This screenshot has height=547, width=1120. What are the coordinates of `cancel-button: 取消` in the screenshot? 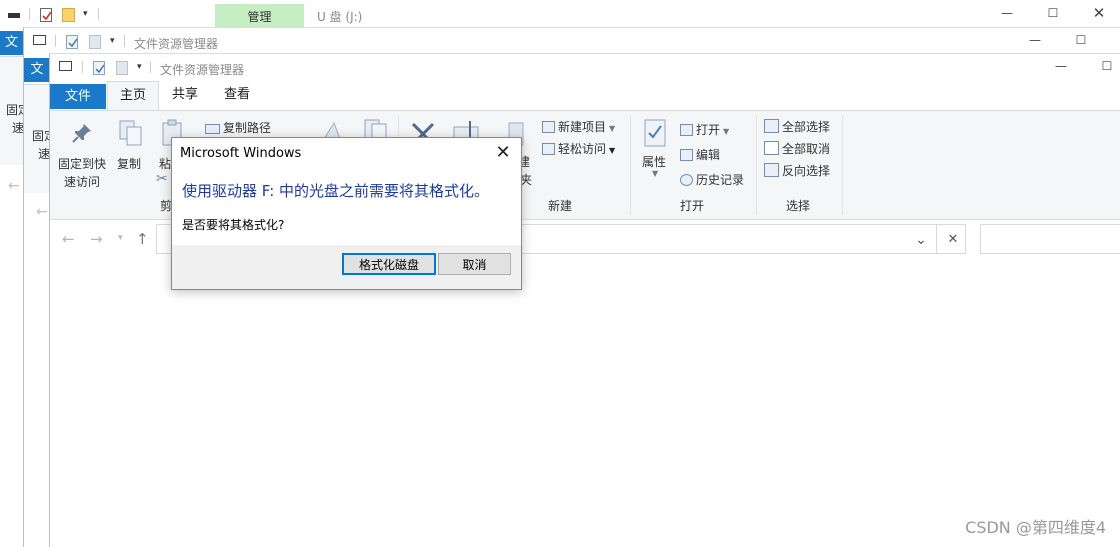 It's located at (474, 264).